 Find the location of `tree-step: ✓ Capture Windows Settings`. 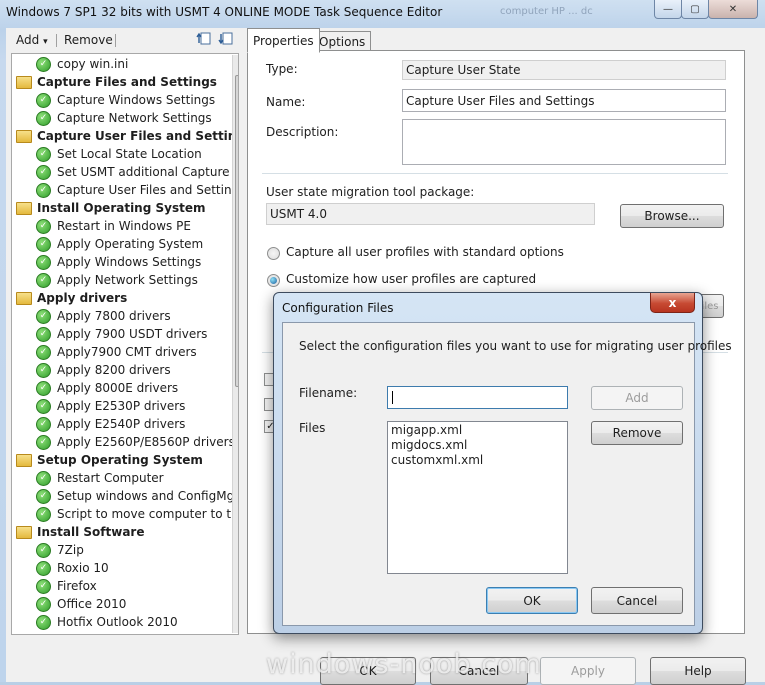

tree-step: ✓ Capture Windows Settings is located at coordinates (125, 100).